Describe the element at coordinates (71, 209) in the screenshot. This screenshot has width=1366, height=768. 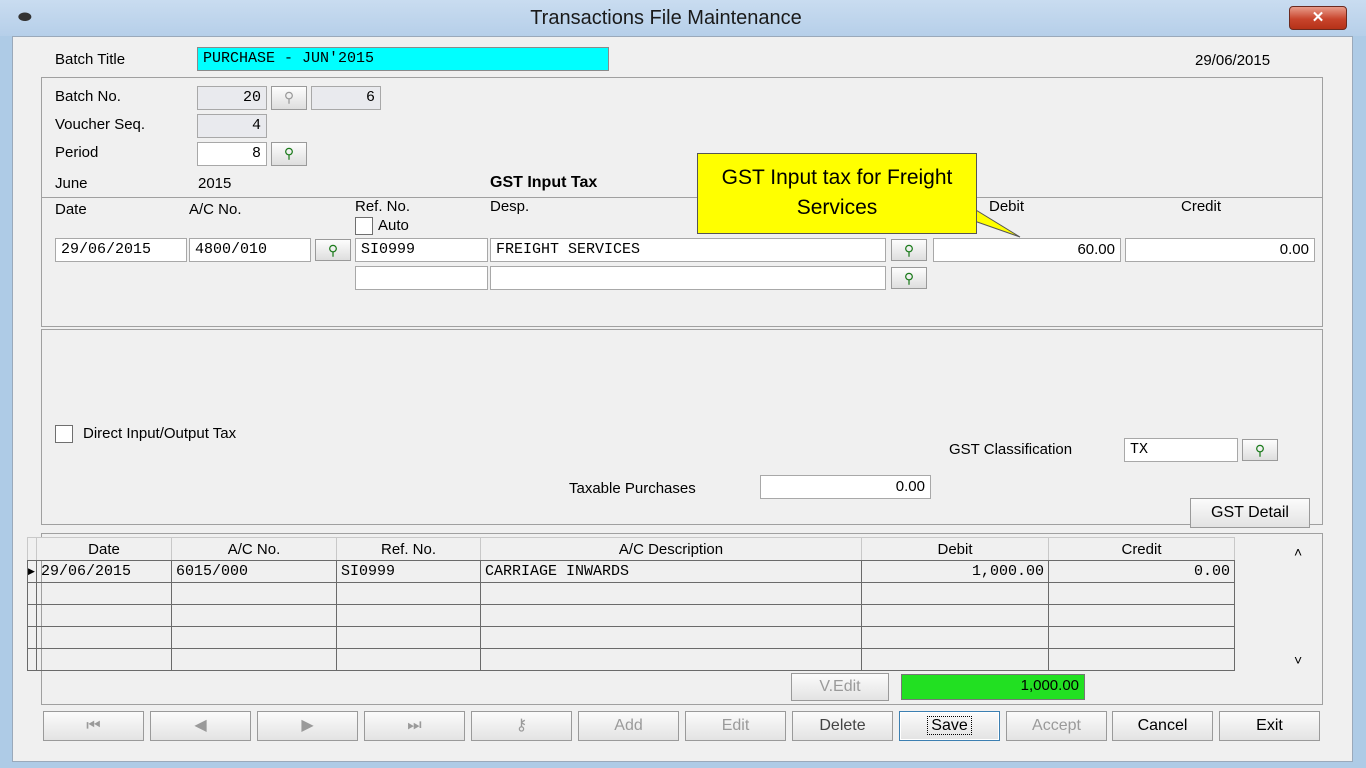
I see `entry-date-header: Date` at that location.